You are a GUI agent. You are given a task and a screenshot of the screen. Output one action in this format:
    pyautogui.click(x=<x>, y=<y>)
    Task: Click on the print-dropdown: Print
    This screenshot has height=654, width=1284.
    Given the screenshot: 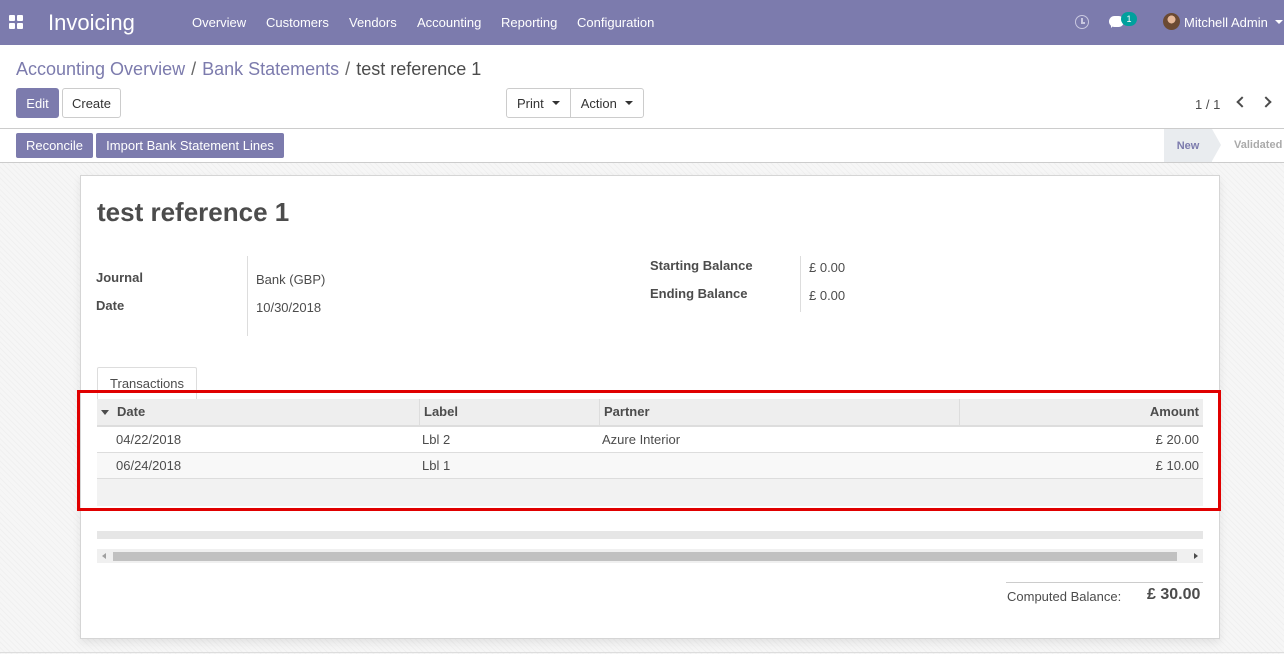 What is the action you would take?
    pyautogui.click(x=538, y=103)
    